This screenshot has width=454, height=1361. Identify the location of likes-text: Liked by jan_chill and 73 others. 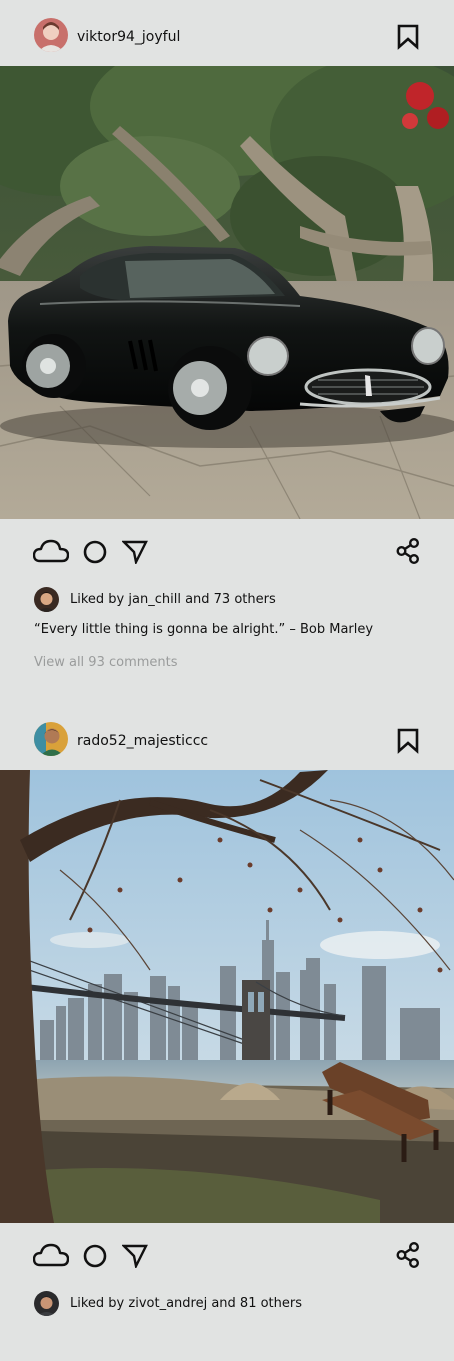
(173, 600).